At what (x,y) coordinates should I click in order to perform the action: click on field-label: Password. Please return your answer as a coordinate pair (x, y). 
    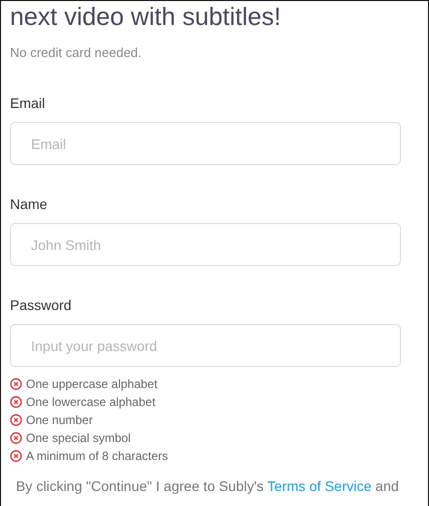
    Looking at the image, I should click on (41, 305).